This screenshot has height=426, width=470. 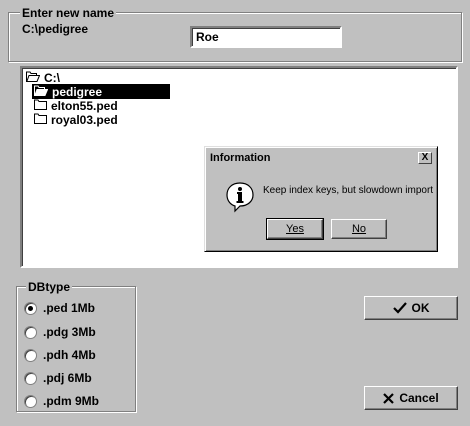 I want to click on close-icon: X, so click(x=425, y=157).